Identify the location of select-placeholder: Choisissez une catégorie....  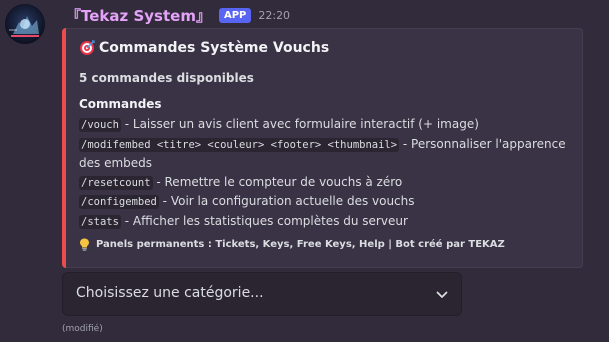
(170, 293).